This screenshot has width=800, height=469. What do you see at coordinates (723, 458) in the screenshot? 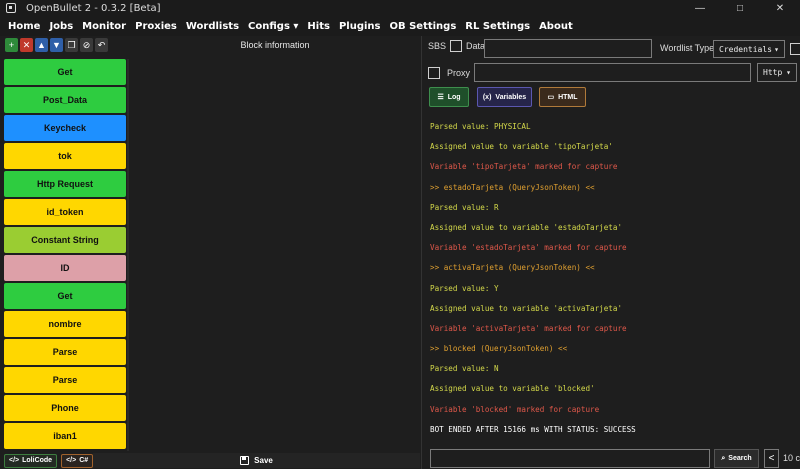
I see `search-icon: ⌕` at bounding box center [723, 458].